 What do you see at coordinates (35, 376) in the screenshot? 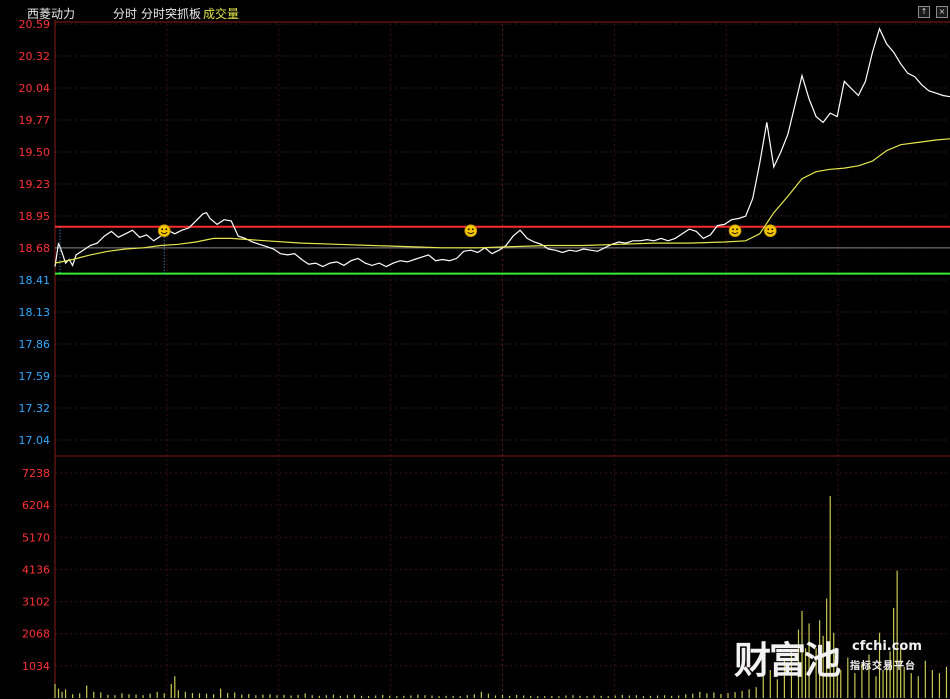
I see `price-tick-label: 17.59` at bounding box center [35, 376].